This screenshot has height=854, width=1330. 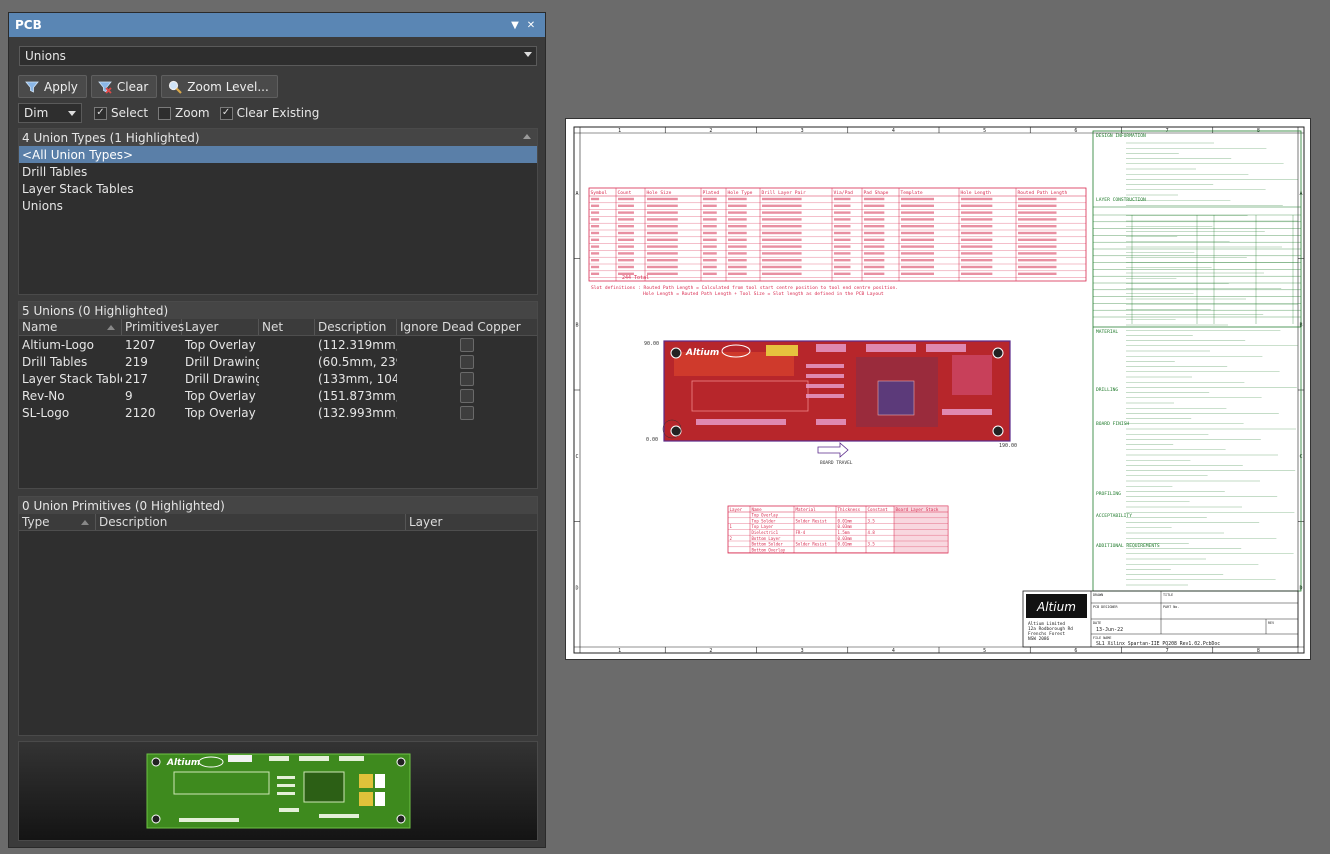 I want to click on table-row: Altium-Logo 1207 Top Overlay (112.319mm, 20, so click(x=278, y=344).